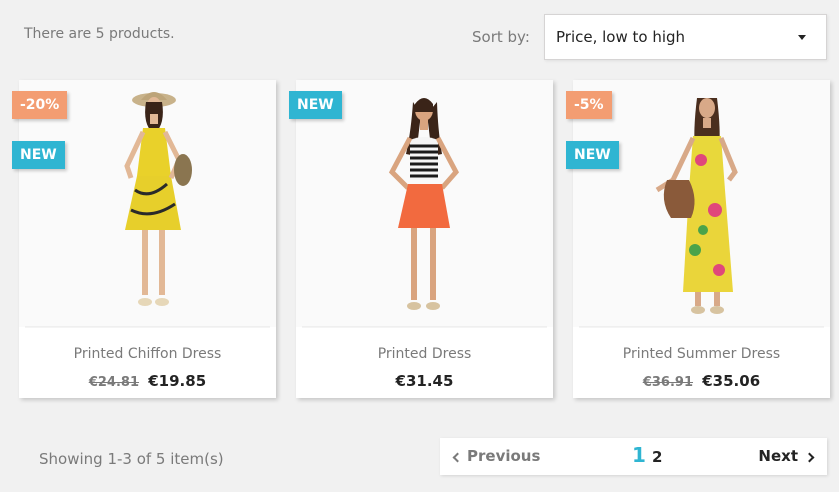  Describe the element at coordinates (731, 381) in the screenshot. I see `price: €35.06` at that location.